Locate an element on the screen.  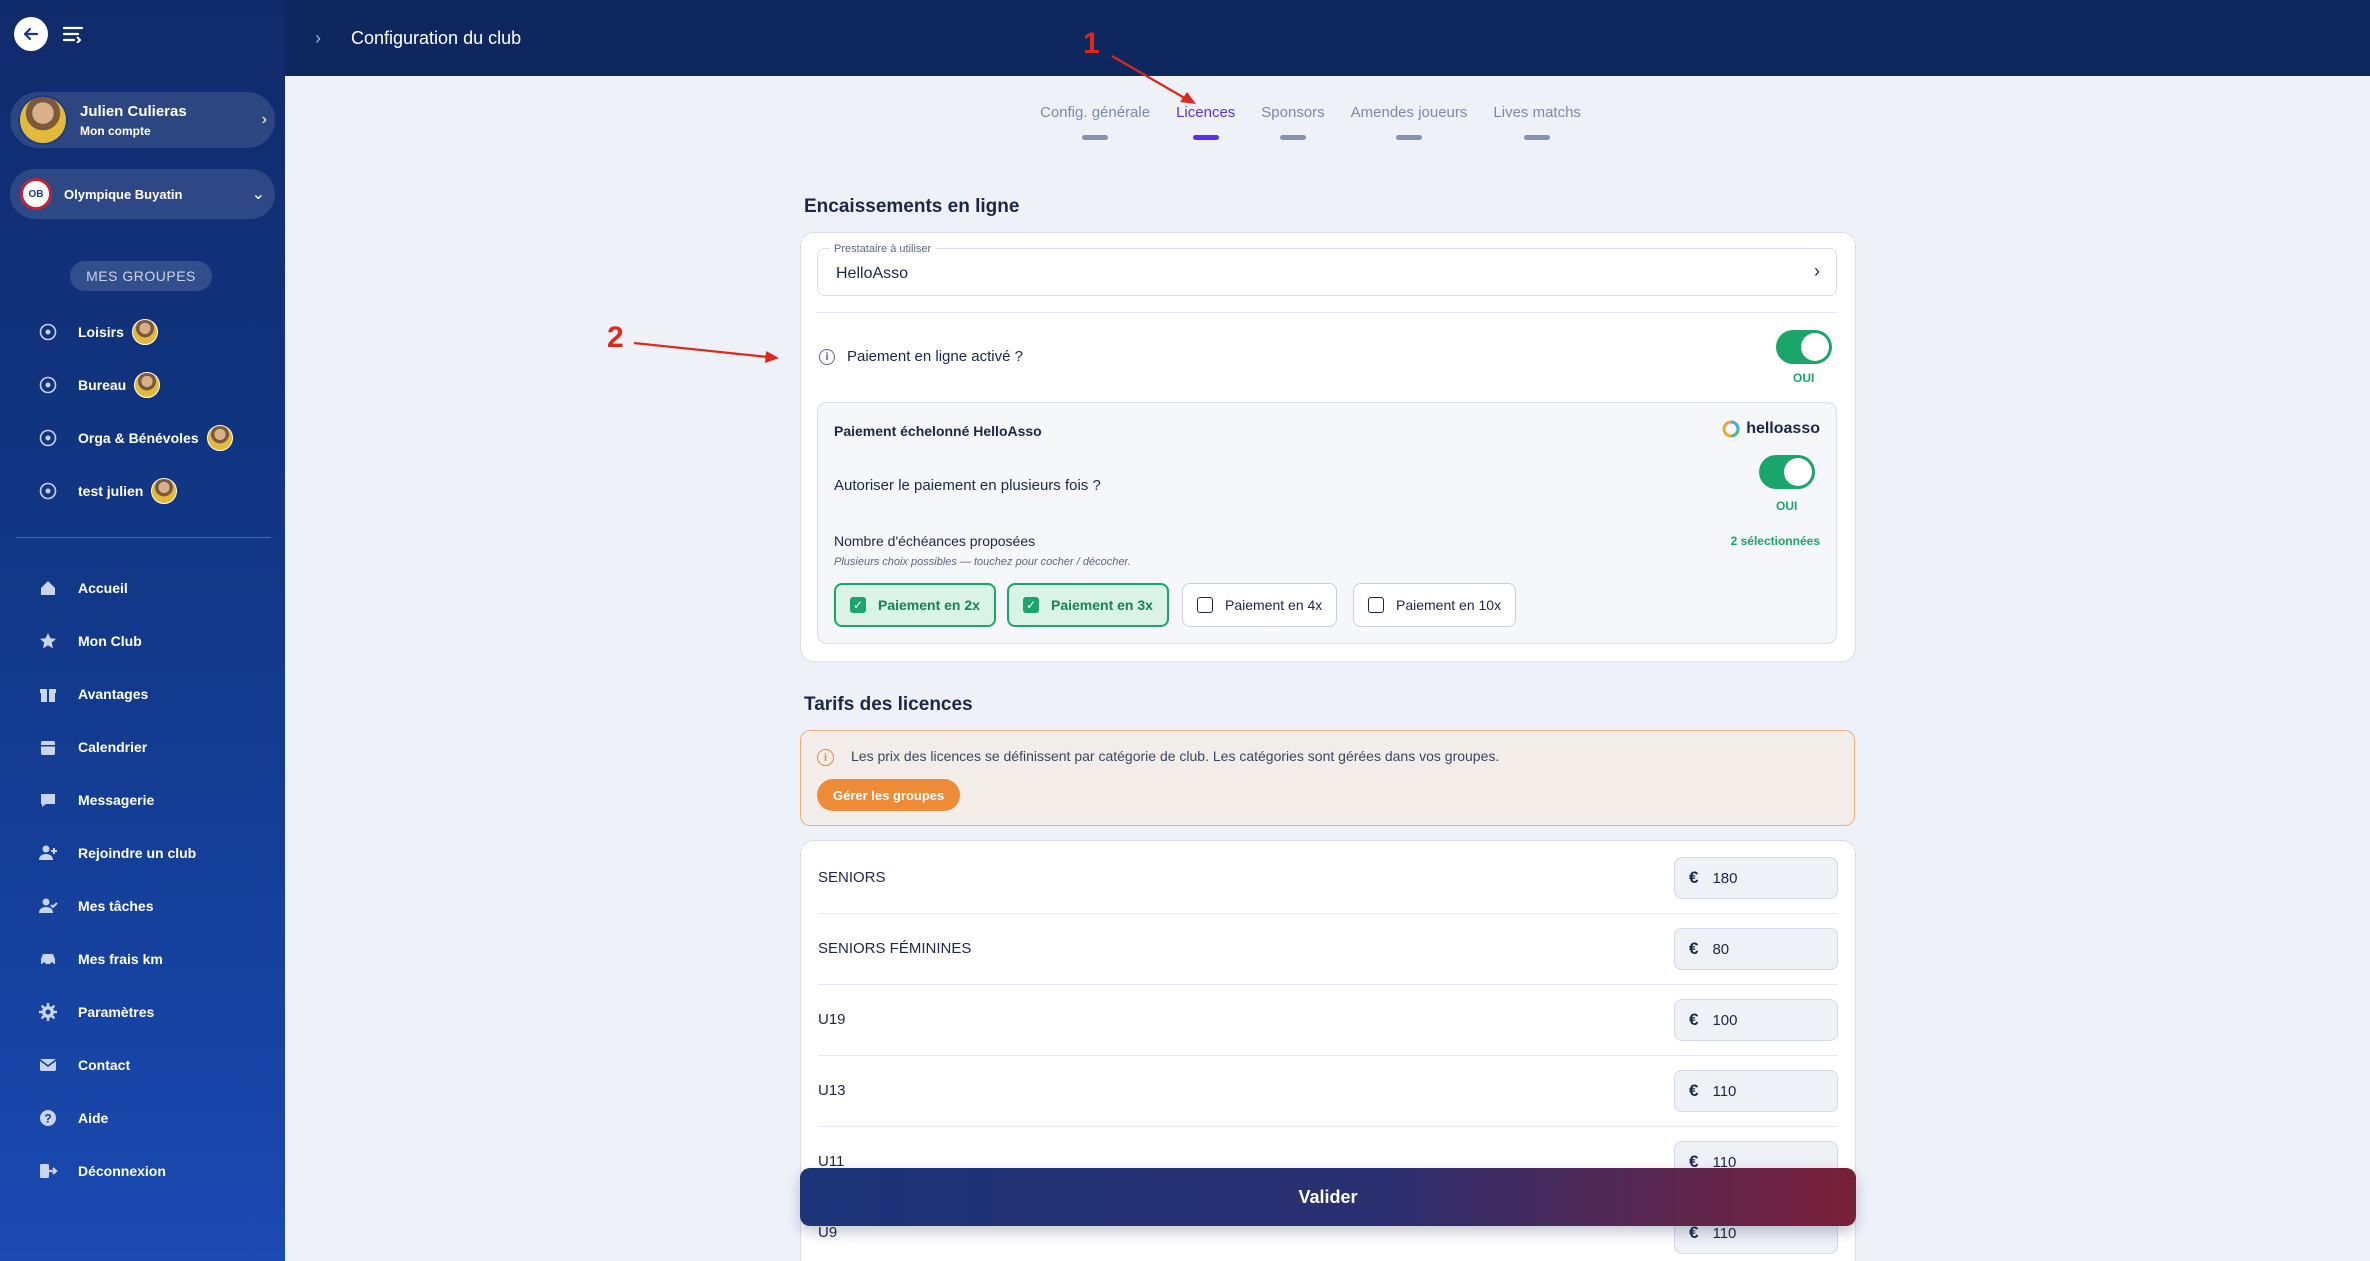
option-label: Paiement en 4x is located at coordinates (1274, 605).